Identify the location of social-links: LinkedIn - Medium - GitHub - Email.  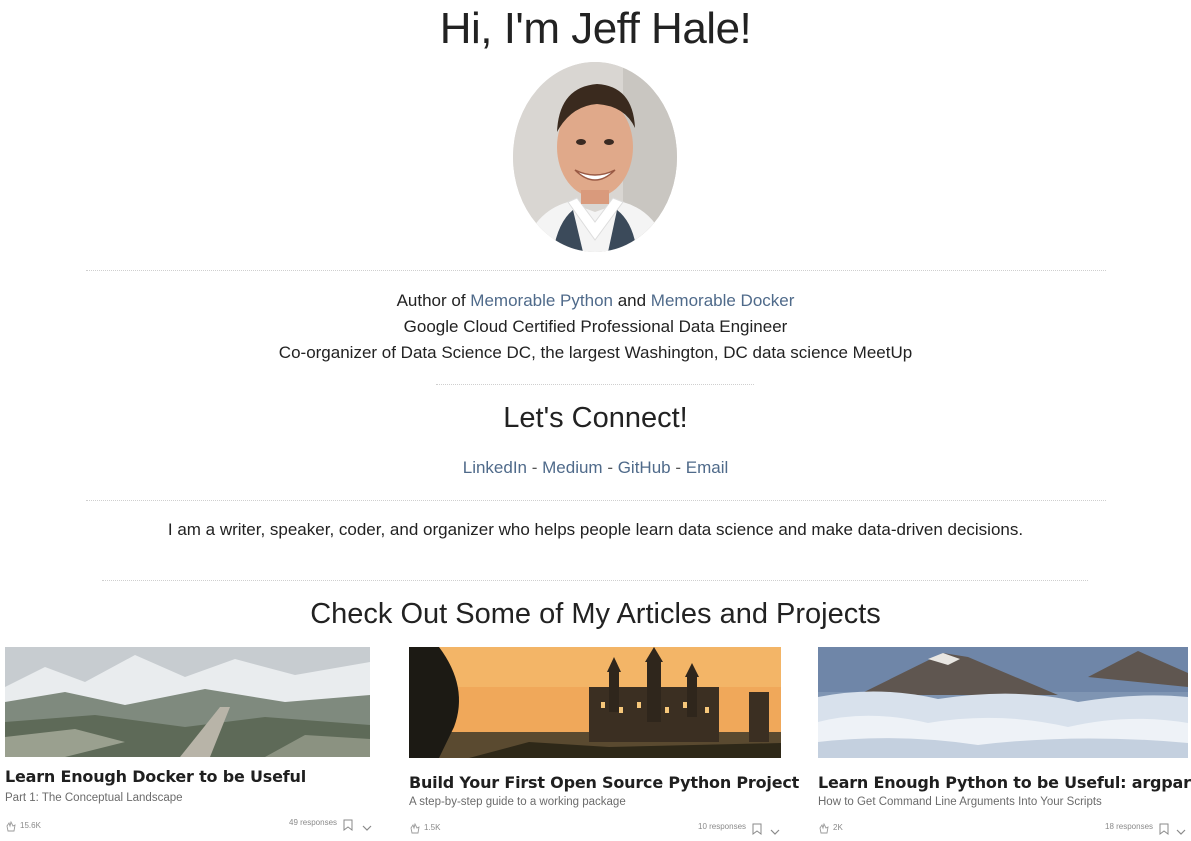
(595, 468).